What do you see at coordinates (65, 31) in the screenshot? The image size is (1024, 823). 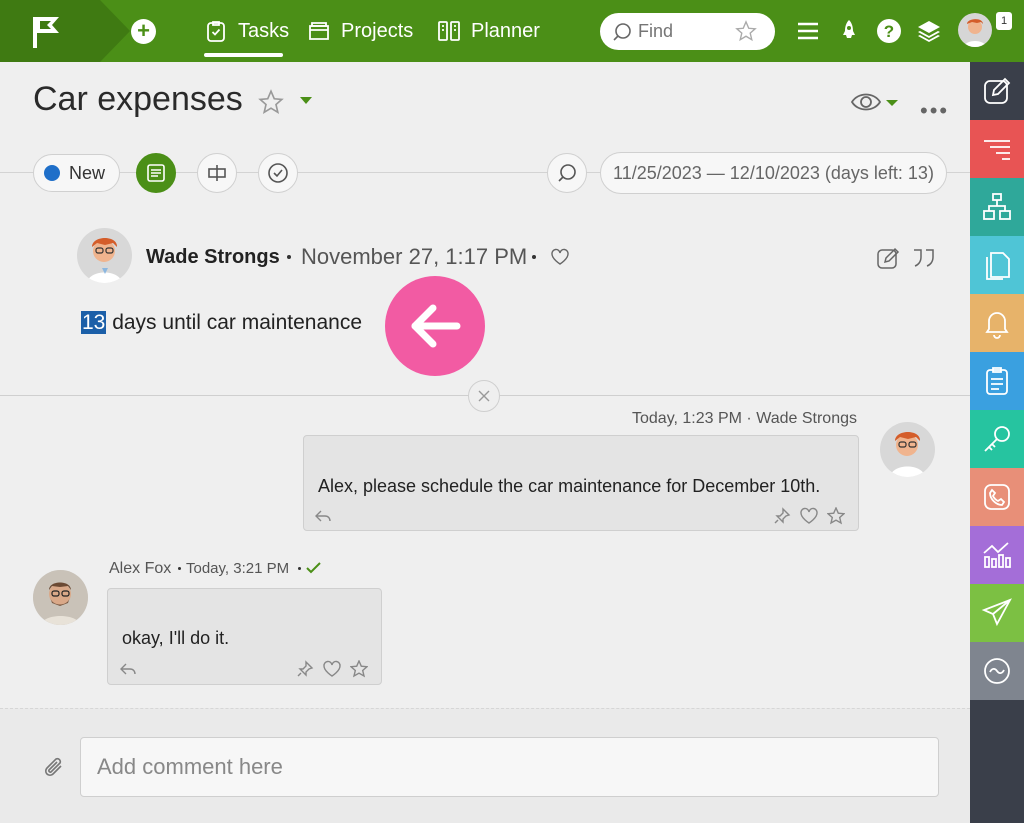 I see `logo` at bounding box center [65, 31].